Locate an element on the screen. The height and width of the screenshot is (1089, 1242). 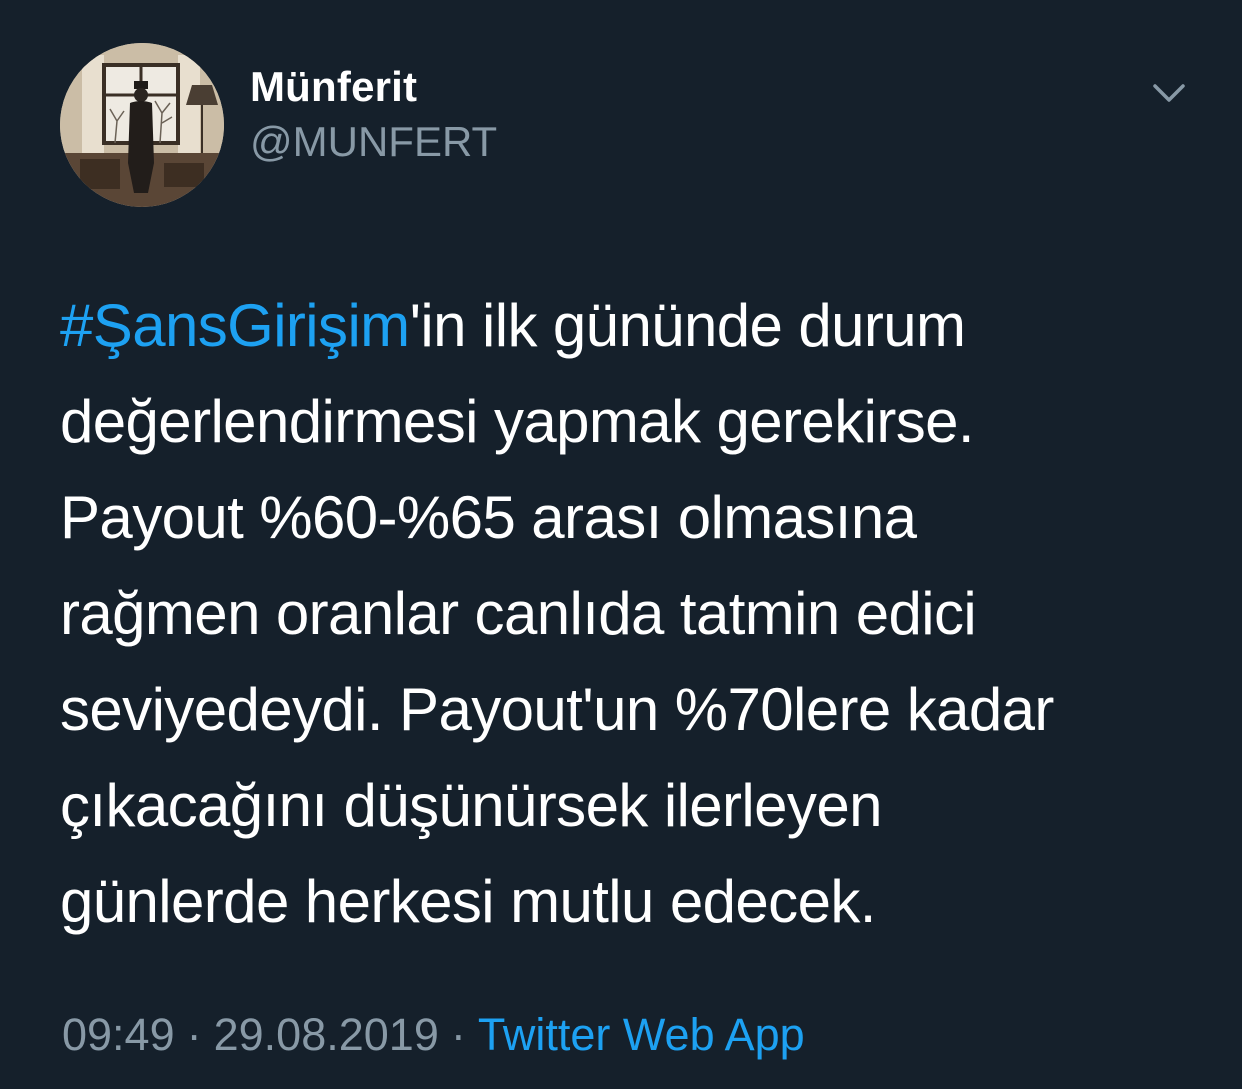
avatar is located at coordinates (142, 125).